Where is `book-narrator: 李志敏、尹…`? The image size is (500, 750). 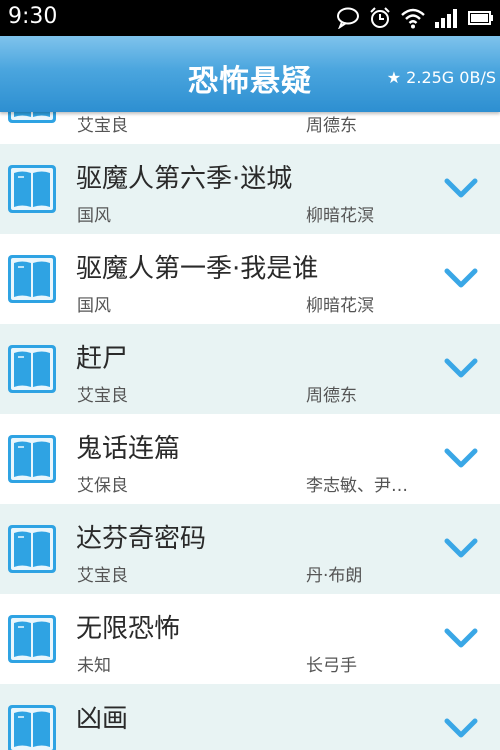
book-narrator: 李志敏、尹… is located at coordinates (357, 486).